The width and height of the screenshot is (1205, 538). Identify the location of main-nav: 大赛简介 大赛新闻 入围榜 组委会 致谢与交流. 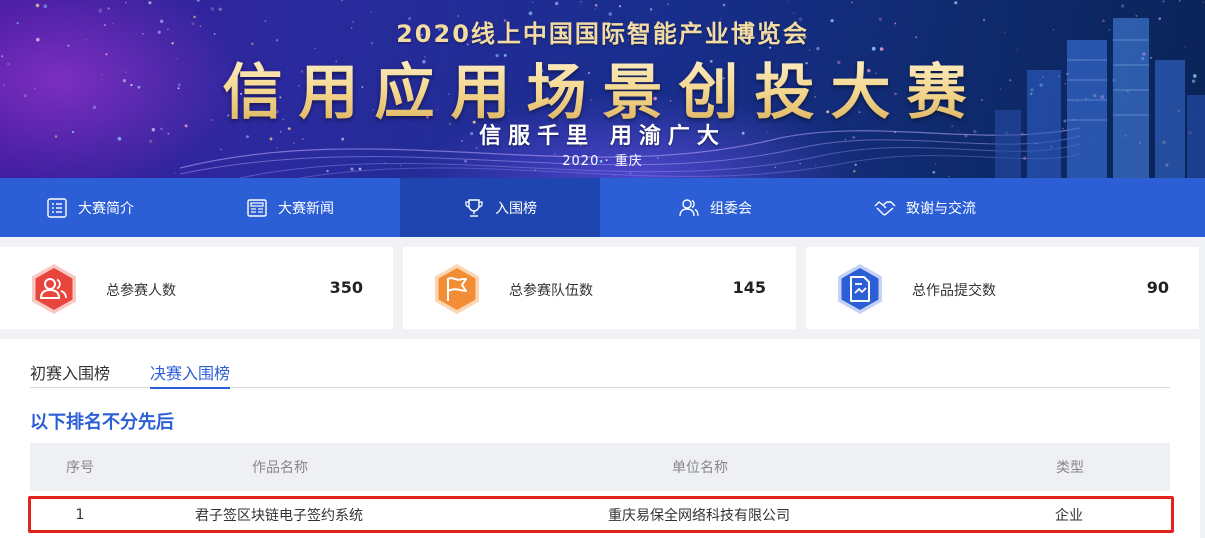
(602, 207).